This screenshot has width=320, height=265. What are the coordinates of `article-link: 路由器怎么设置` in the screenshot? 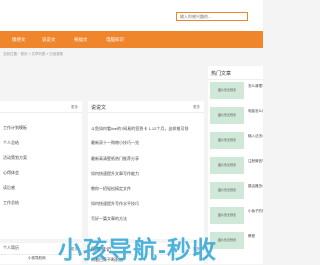 It's located at (255, 186).